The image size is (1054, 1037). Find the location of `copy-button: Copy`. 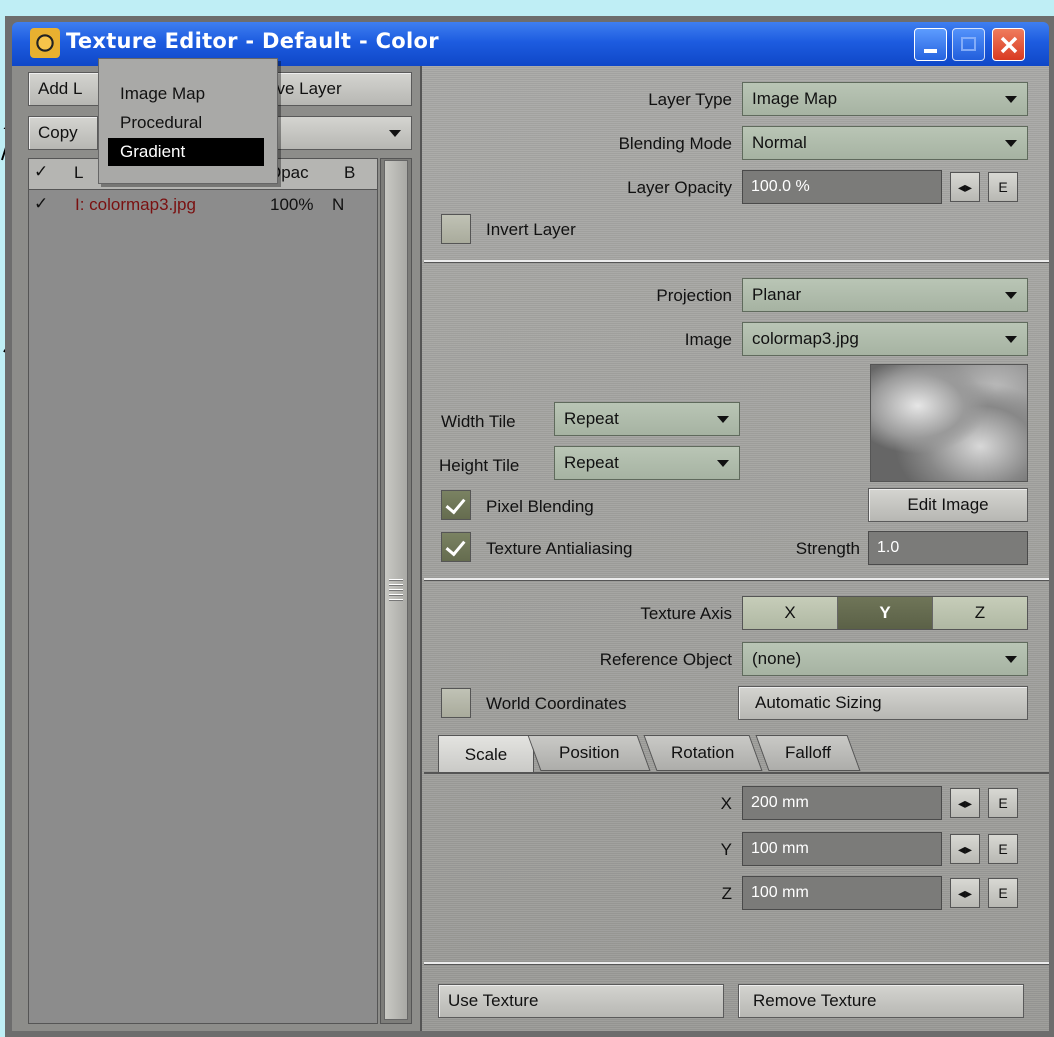

copy-button: Copy is located at coordinates (63, 133).